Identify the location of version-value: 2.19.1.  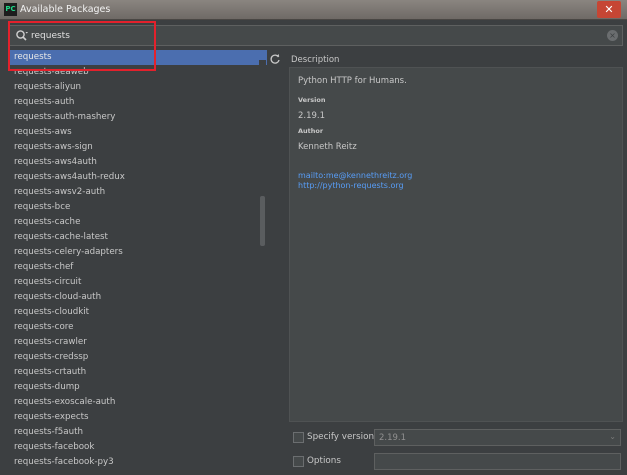
(312, 116).